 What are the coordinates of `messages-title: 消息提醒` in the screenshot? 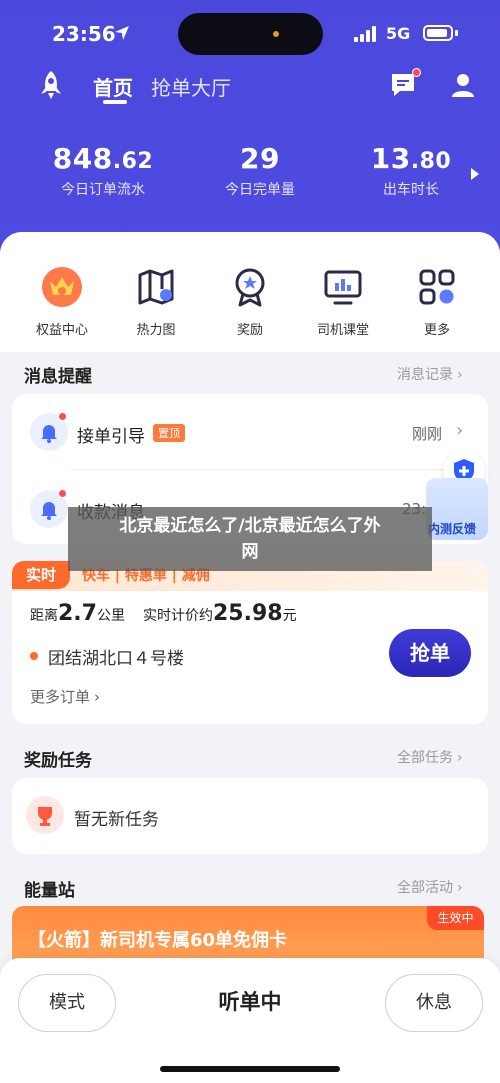 It's located at (58, 377).